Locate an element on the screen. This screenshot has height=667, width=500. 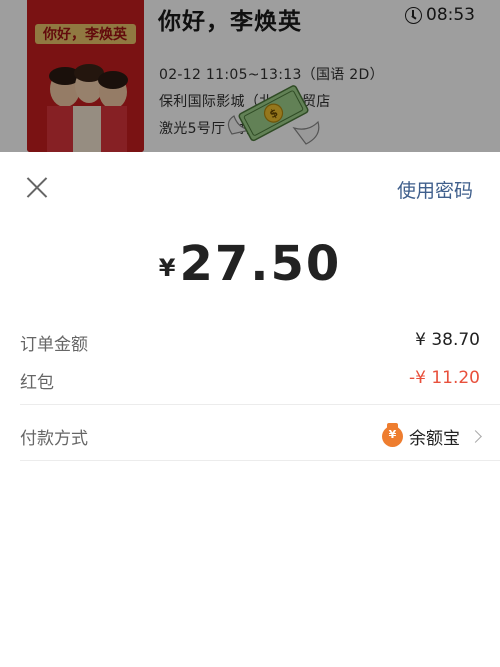
order-amount-value: ¥ 38.70 is located at coordinates (447, 340).